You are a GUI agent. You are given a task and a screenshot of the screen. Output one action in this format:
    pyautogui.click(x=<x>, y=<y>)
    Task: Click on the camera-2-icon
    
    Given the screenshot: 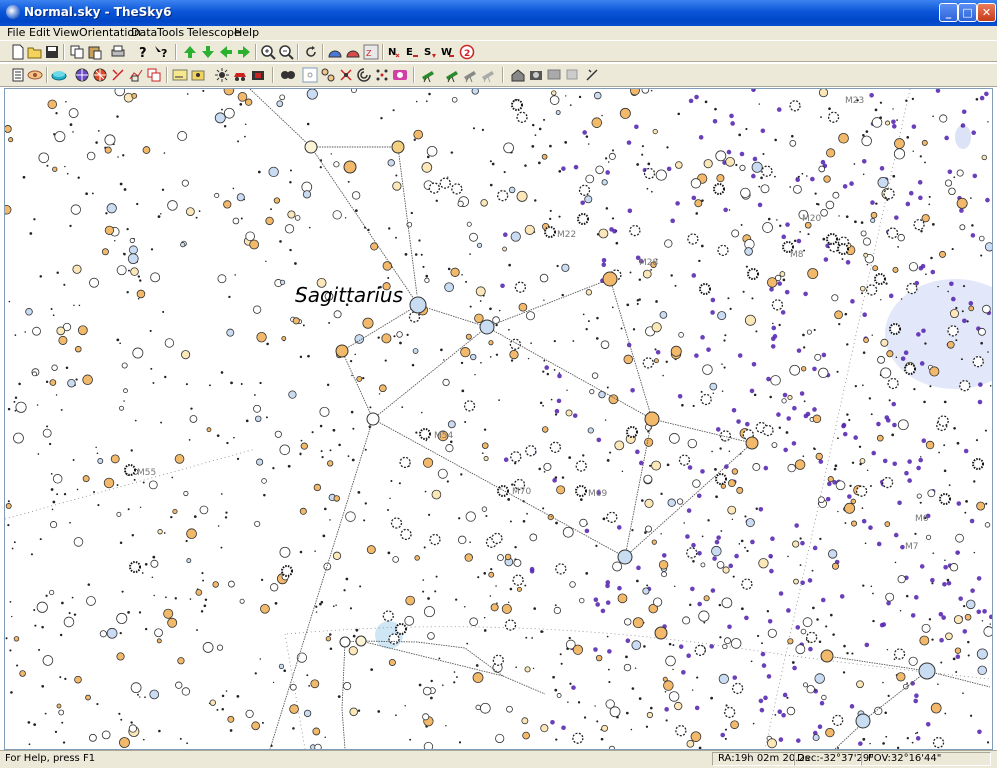 What is the action you would take?
    pyautogui.click(x=488, y=75)
    